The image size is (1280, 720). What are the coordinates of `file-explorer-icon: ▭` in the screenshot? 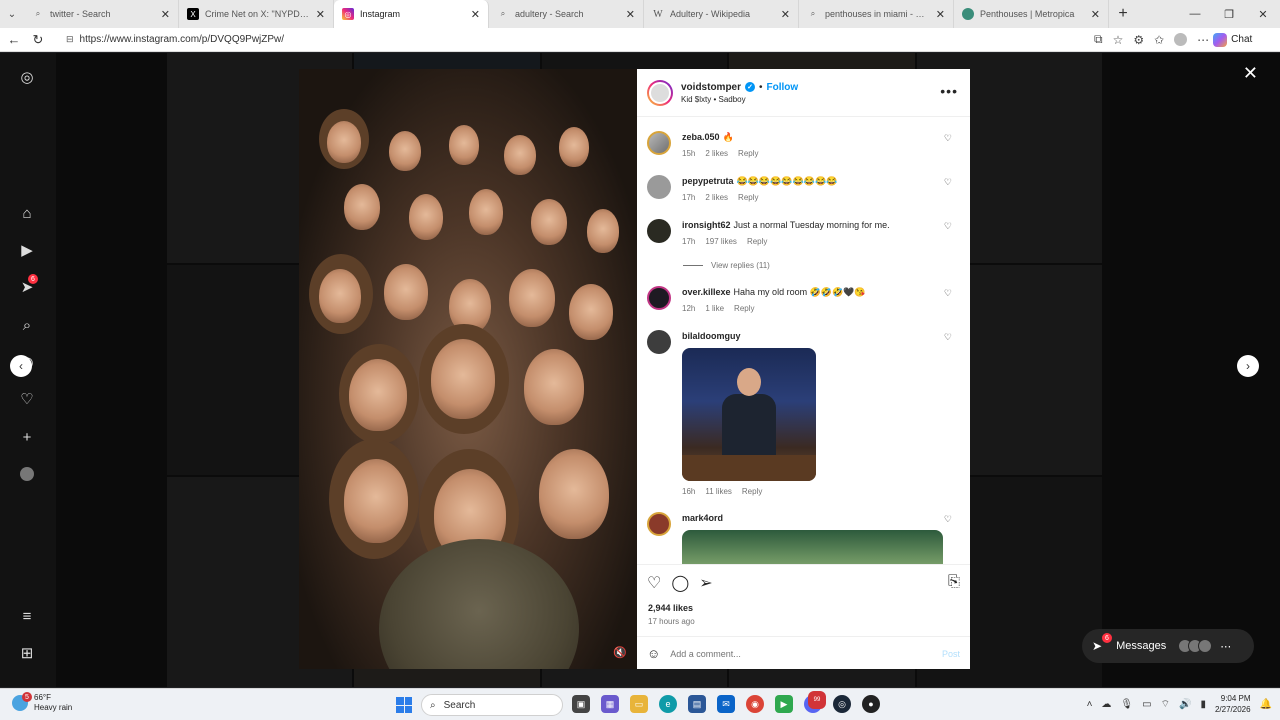 It's located at (639, 704).